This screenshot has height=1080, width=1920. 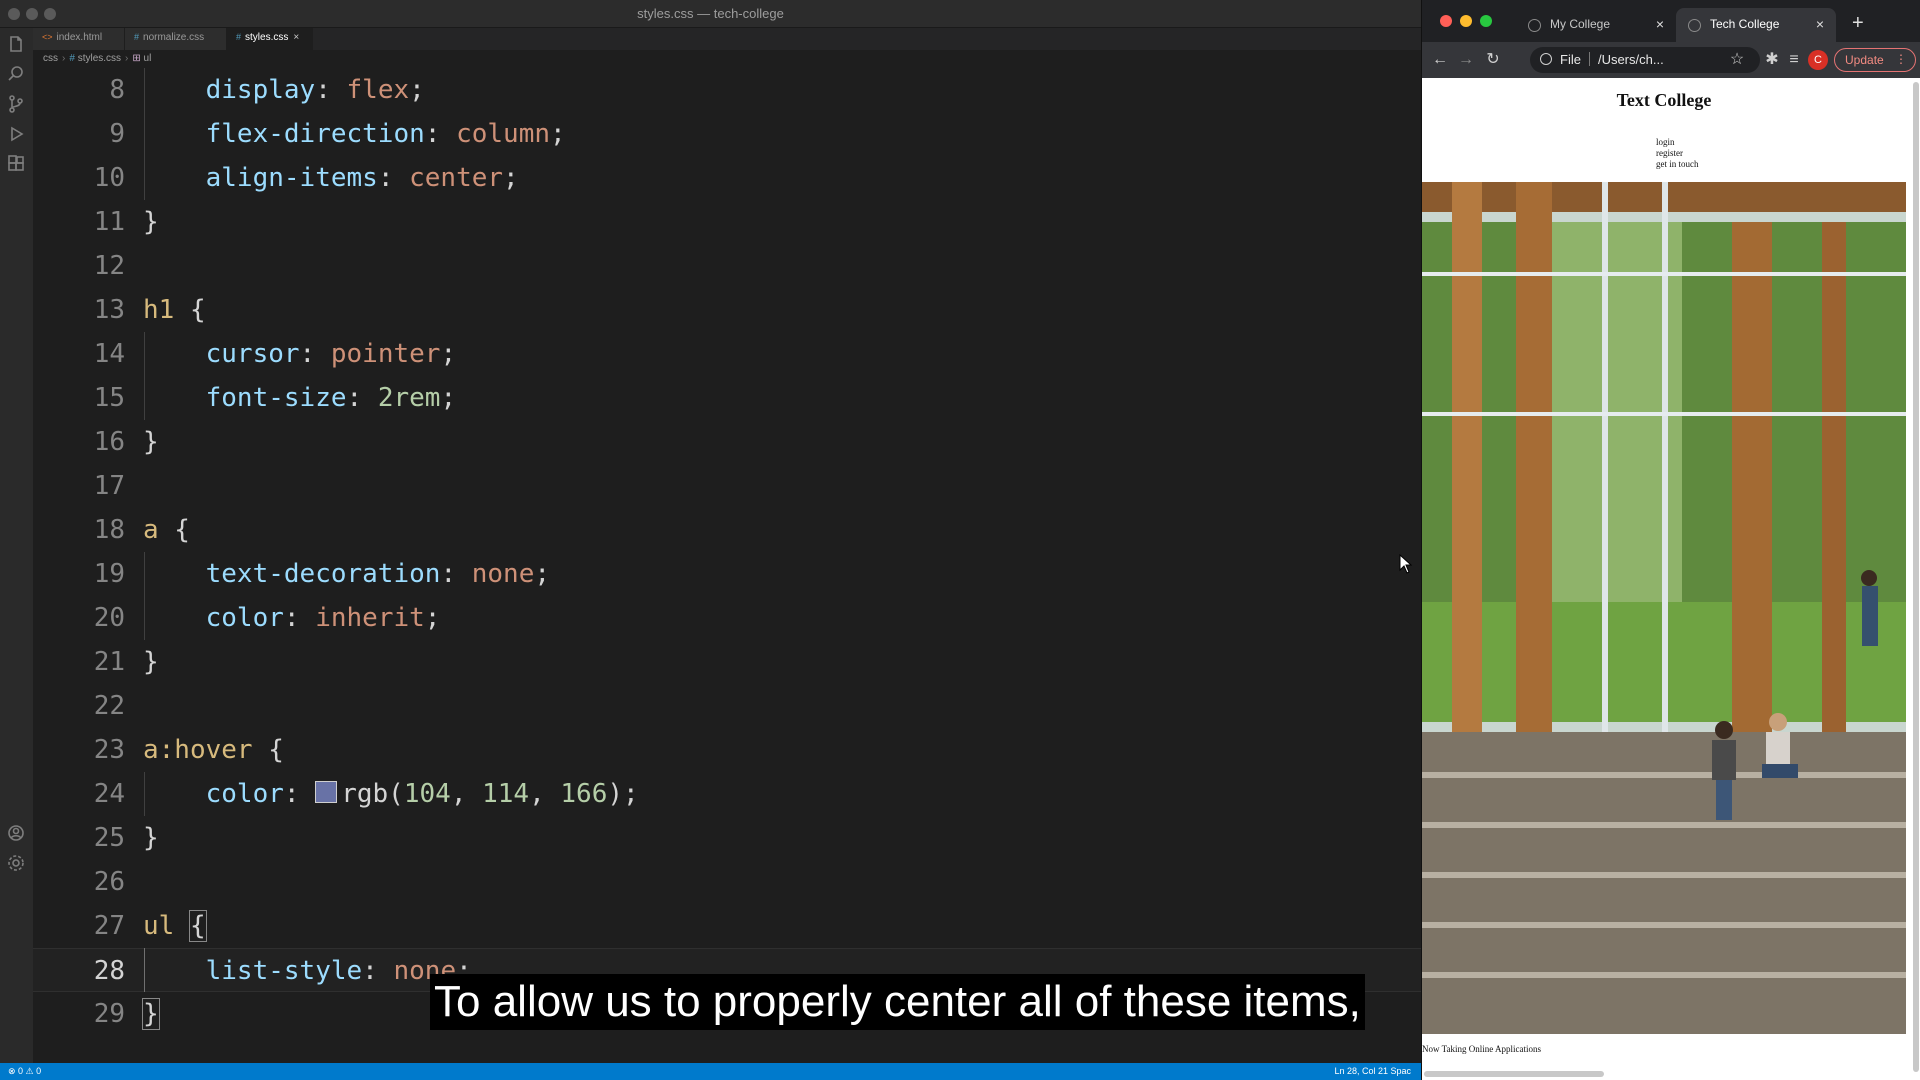 What do you see at coordinates (126, 442) in the screenshot?
I see `code-line: 16}` at bounding box center [126, 442].